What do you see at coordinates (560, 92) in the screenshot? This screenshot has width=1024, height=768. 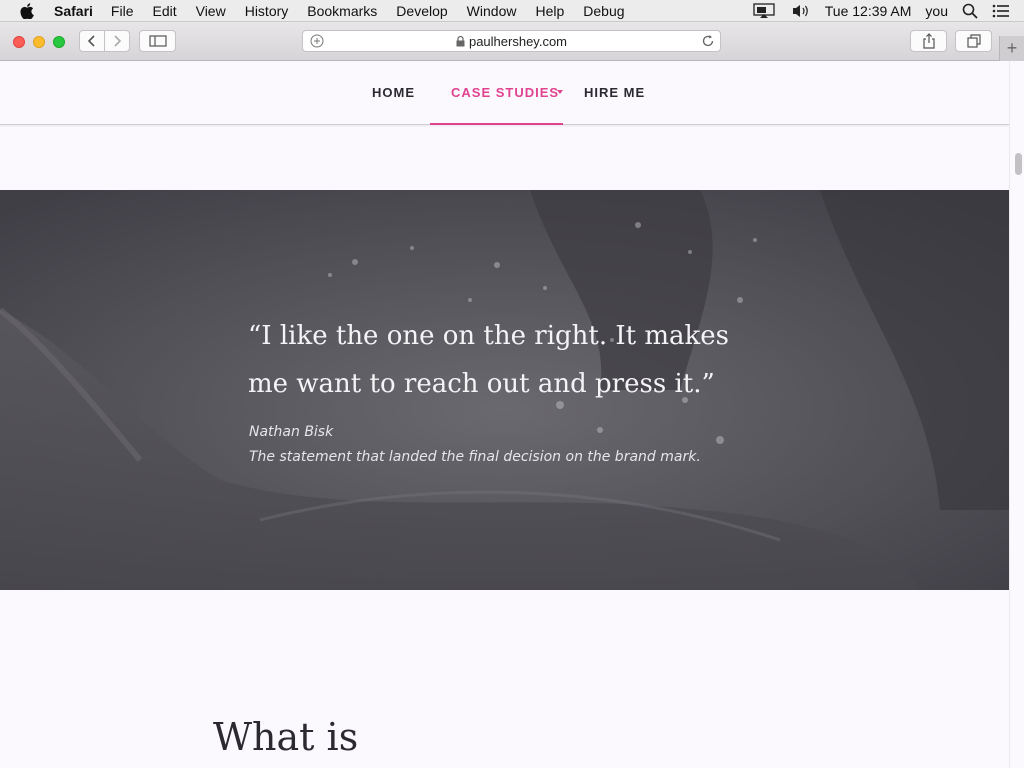 I see `chevron-down-icon` at bounding box center [560, 92].